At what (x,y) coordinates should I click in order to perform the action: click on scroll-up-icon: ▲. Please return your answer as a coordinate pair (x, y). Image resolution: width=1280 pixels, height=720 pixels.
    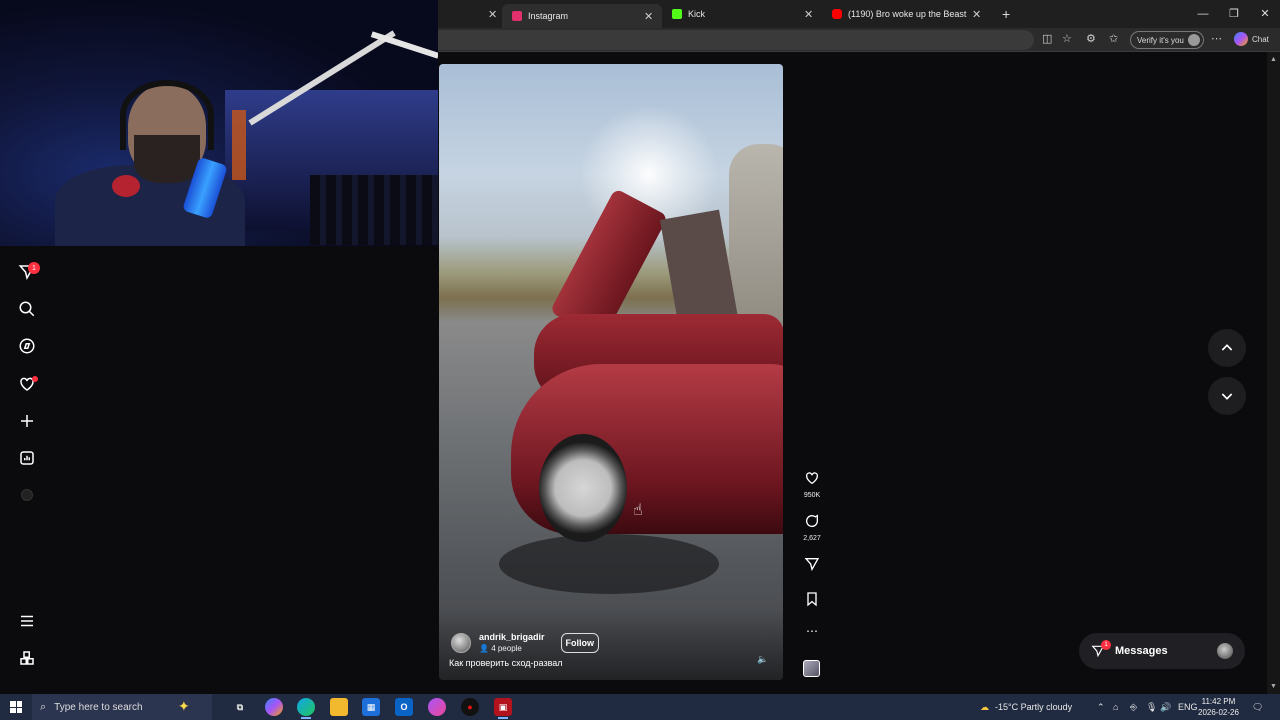
    Looking at the image, I should click on (1273, 59).